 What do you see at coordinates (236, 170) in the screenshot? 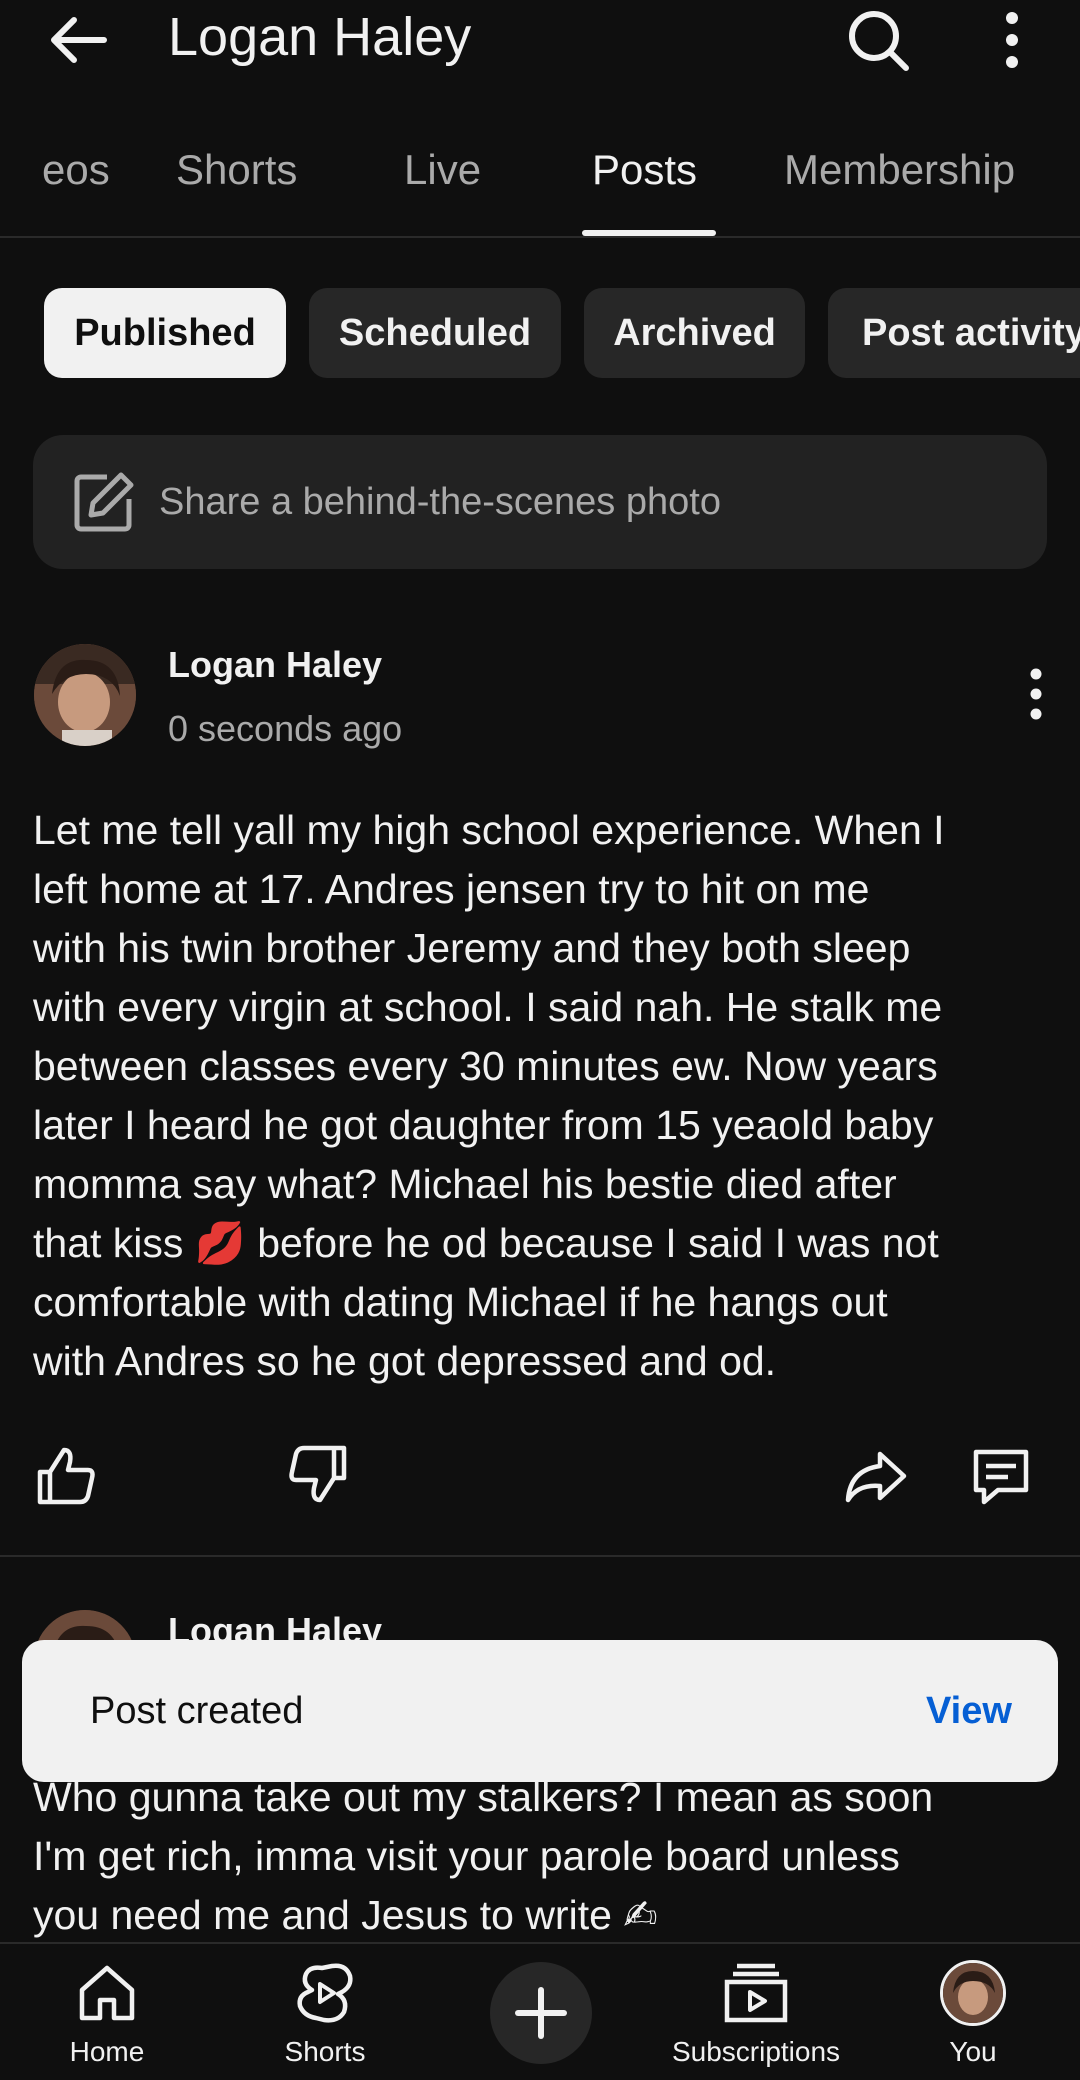
I see `tab-shorts: Shorts` at bounding box center [236, 170].